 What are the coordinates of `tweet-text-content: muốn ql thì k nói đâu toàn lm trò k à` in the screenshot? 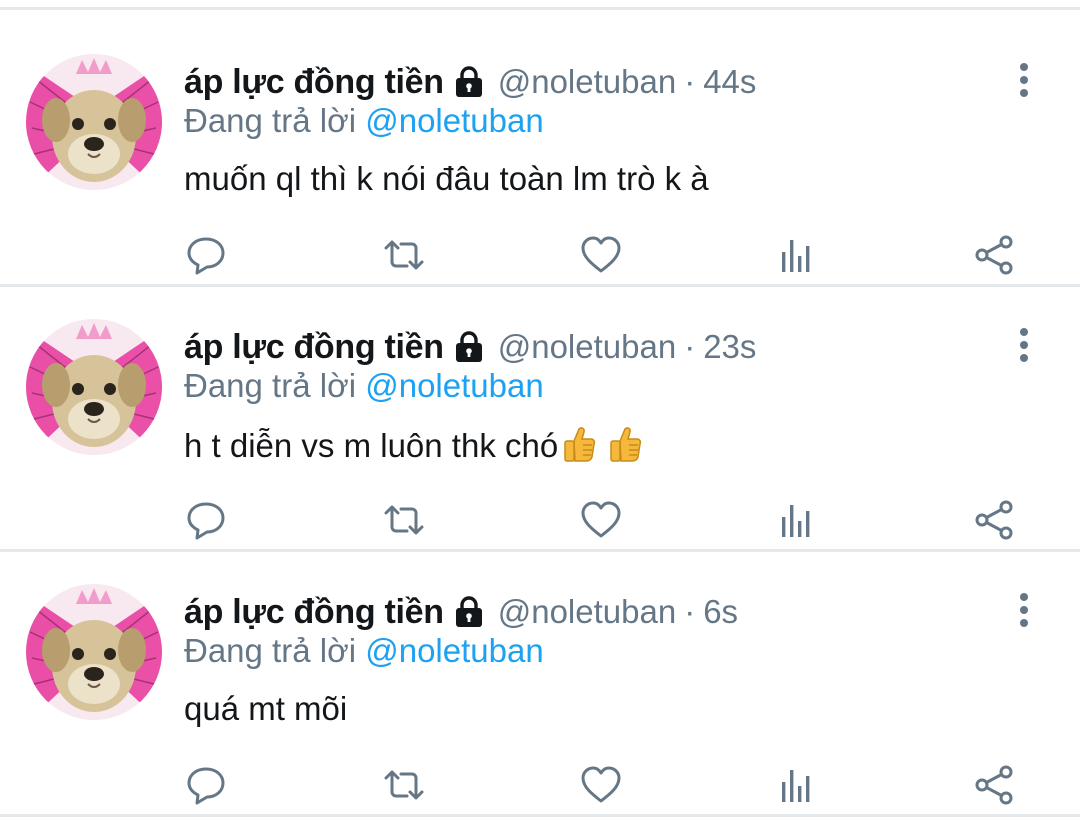 It's located at (446, 178).